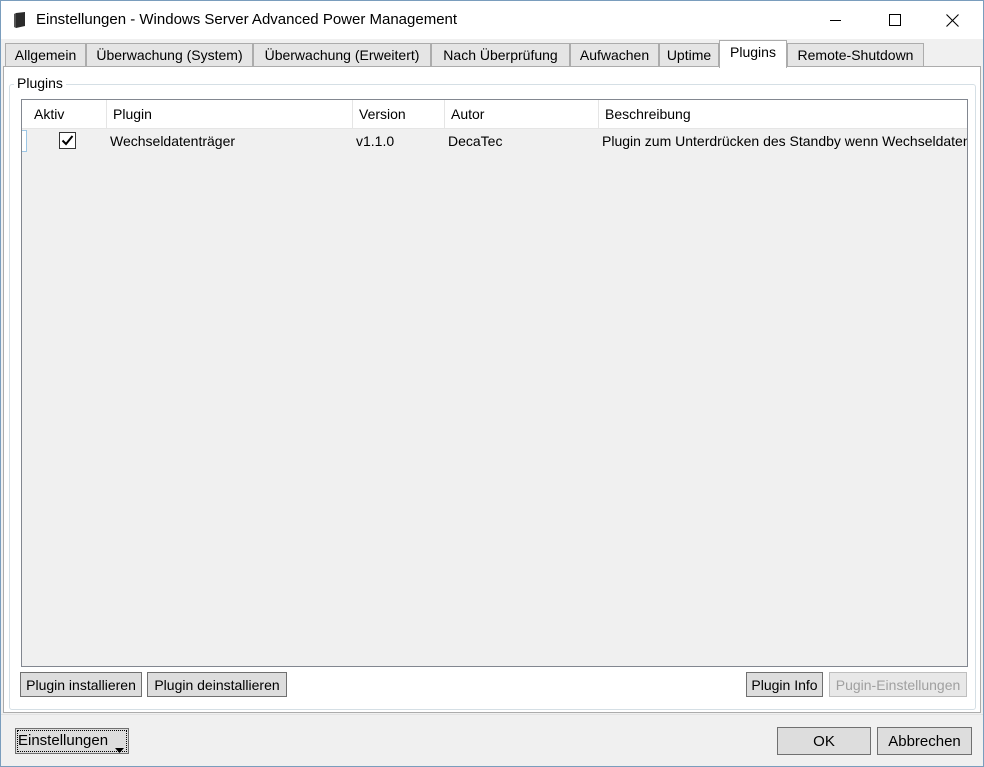 The height and width of the screenshot is (767, 984). I want to click on ok-button: OK, so click(824, 741).